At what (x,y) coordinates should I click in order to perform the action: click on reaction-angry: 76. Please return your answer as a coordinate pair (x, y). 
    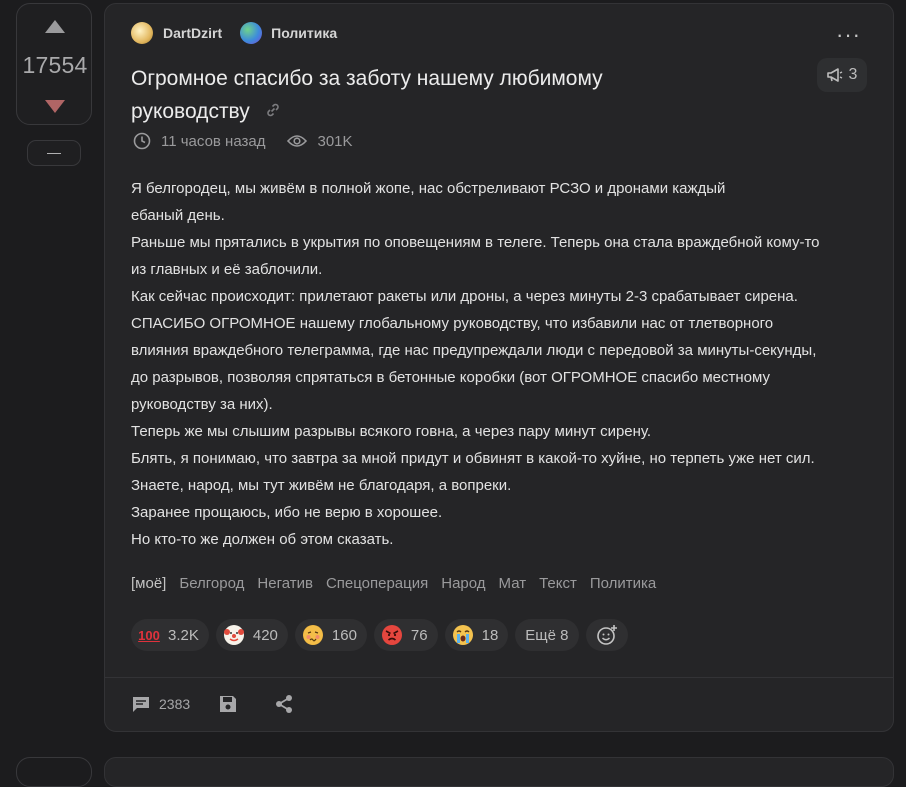
    Looking at the image, I should click on (405, 635).